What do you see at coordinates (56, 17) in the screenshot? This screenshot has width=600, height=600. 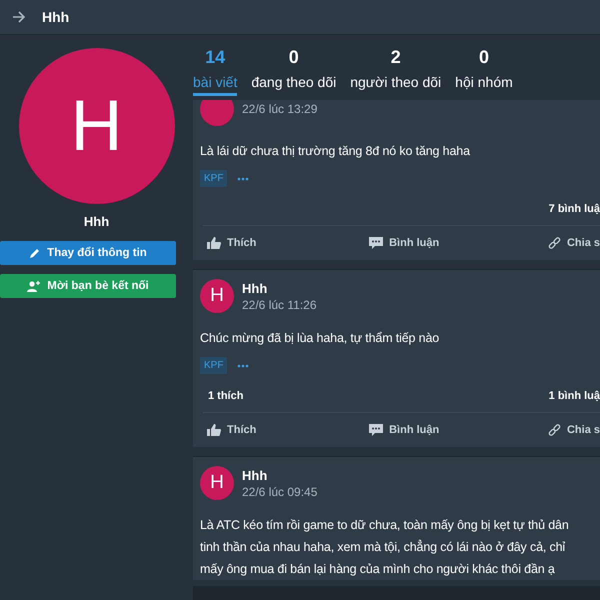 I see `page-title: Hhh` at bounding box center [56, 17].